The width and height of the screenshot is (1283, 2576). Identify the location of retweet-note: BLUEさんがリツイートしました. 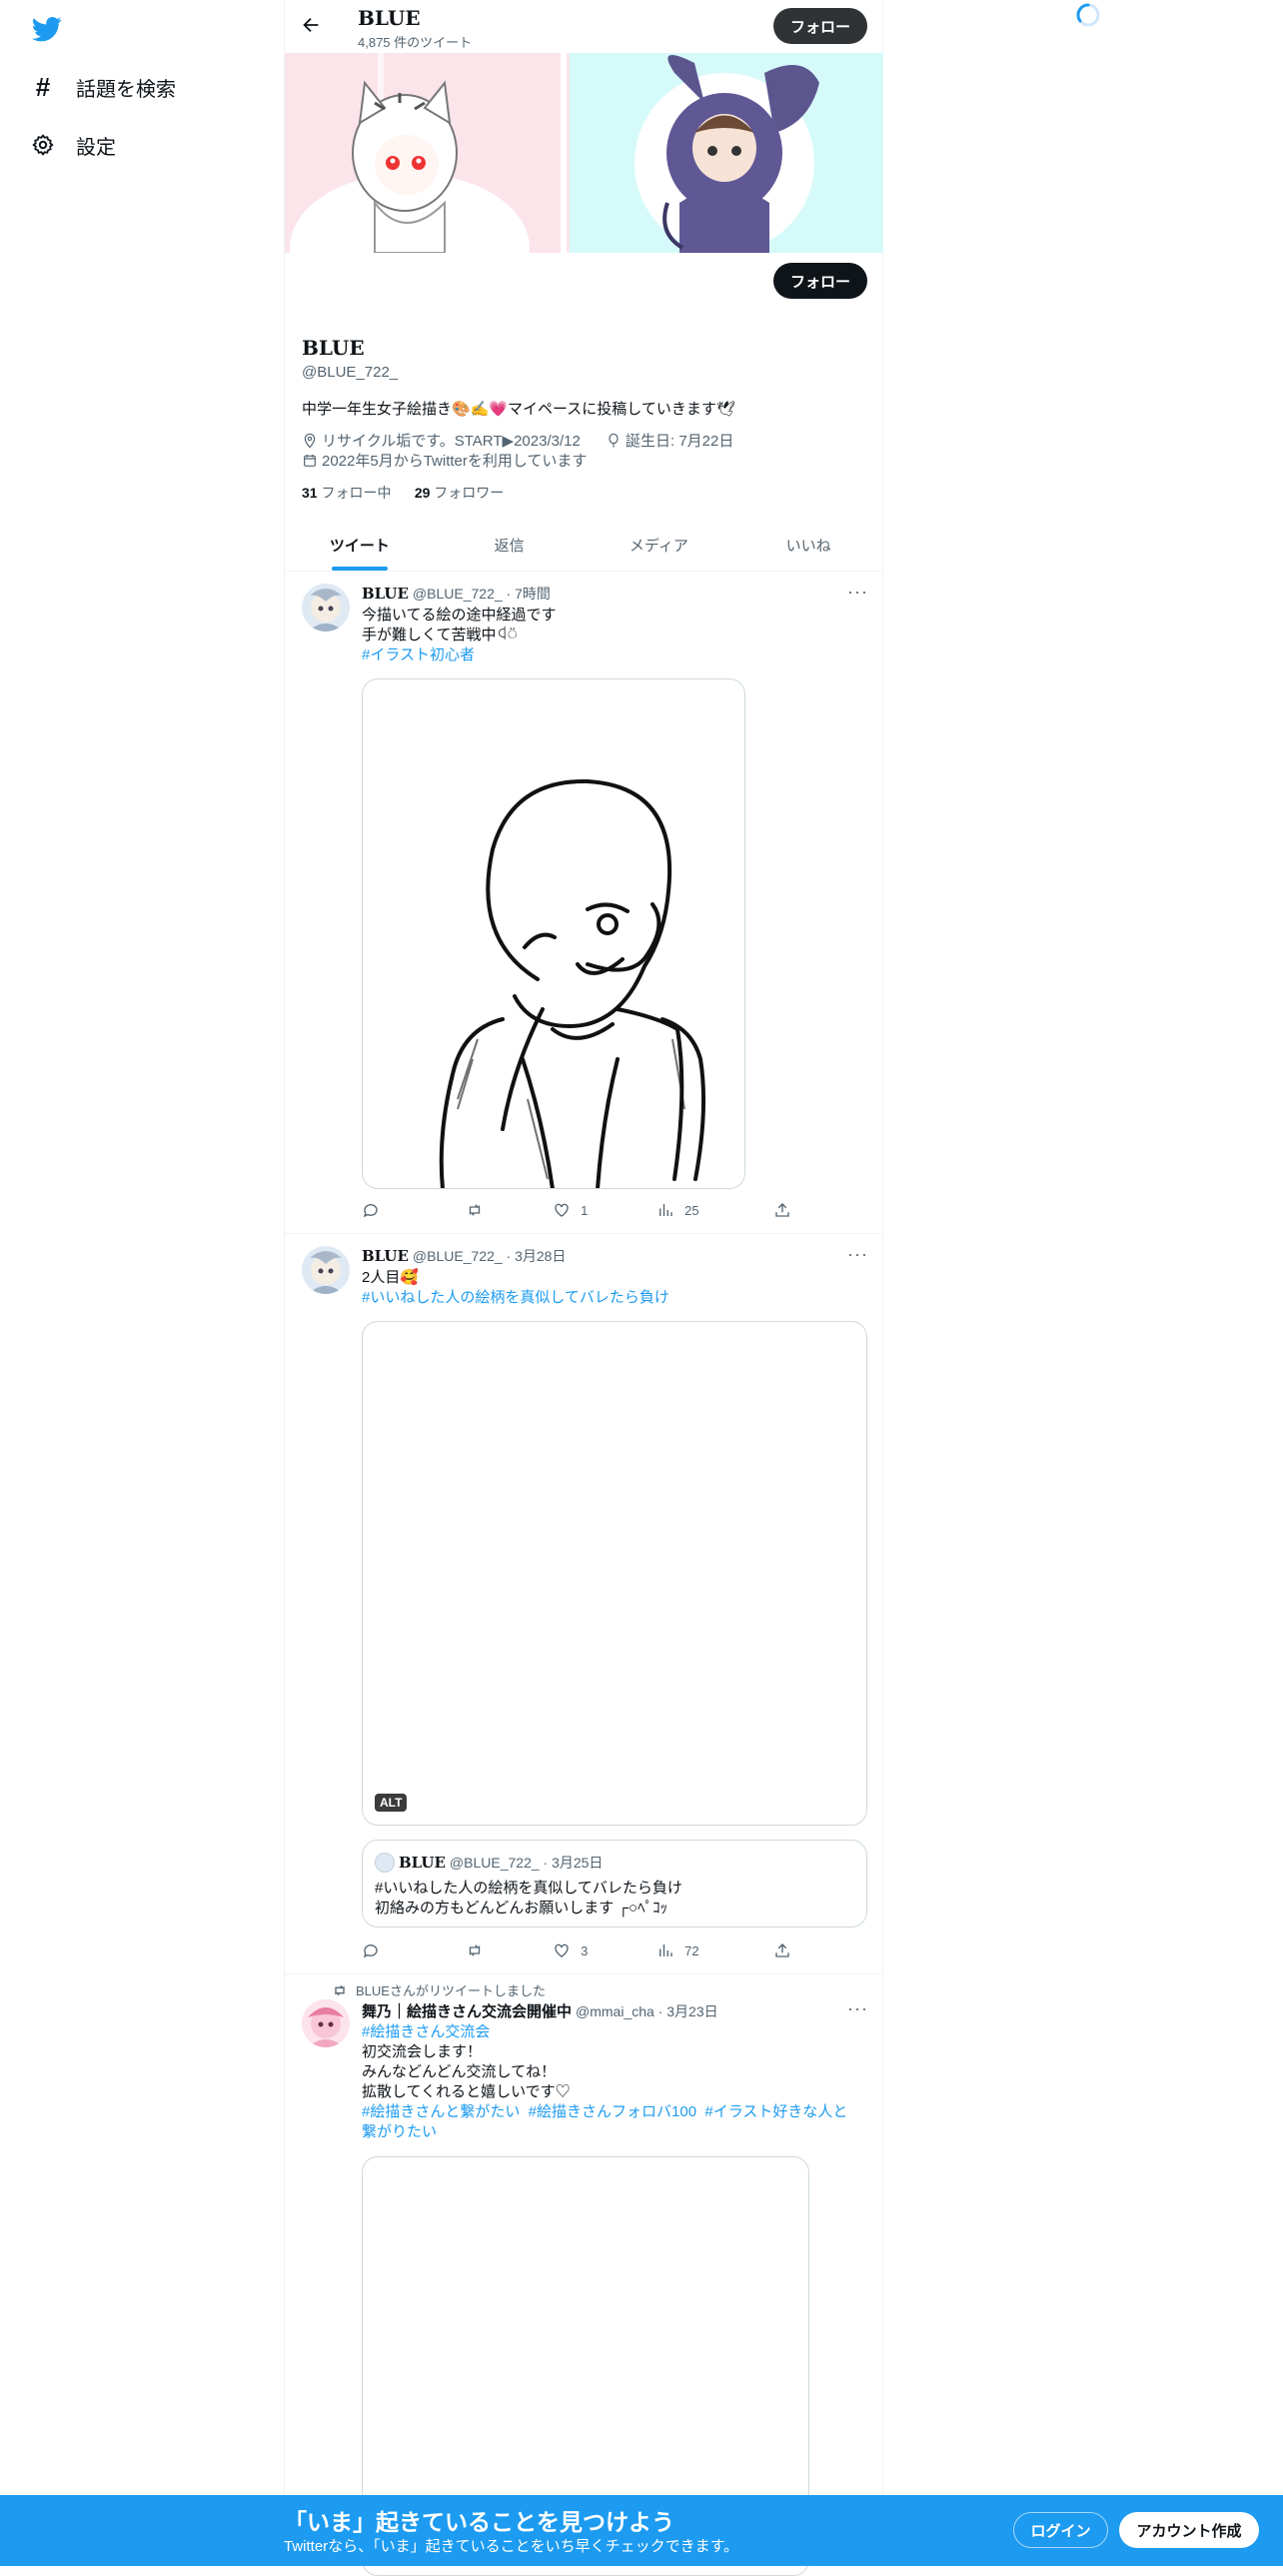
(439, 1989).